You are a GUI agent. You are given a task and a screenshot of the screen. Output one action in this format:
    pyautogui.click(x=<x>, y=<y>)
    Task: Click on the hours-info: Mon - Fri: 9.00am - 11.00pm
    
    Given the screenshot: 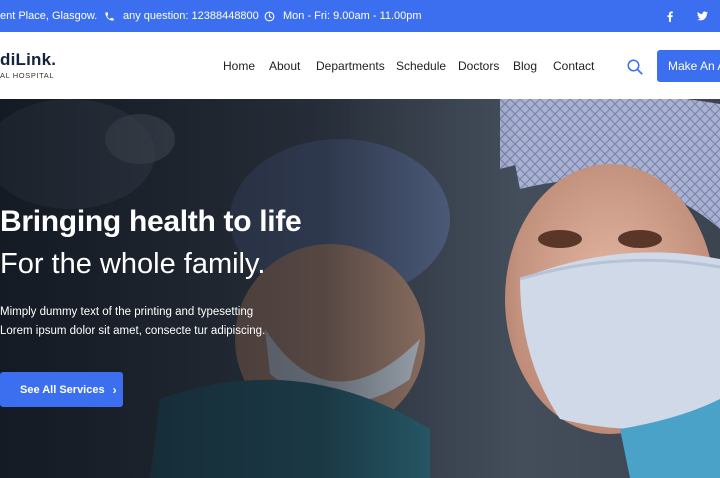 What is the action you would take?
    pyautogui.click(x=343, y=16)
    